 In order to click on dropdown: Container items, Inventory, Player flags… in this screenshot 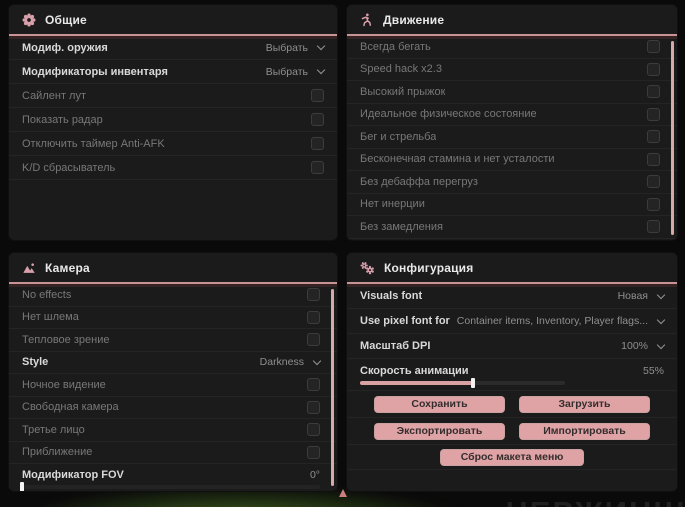, I will do `click(561, 321)`.